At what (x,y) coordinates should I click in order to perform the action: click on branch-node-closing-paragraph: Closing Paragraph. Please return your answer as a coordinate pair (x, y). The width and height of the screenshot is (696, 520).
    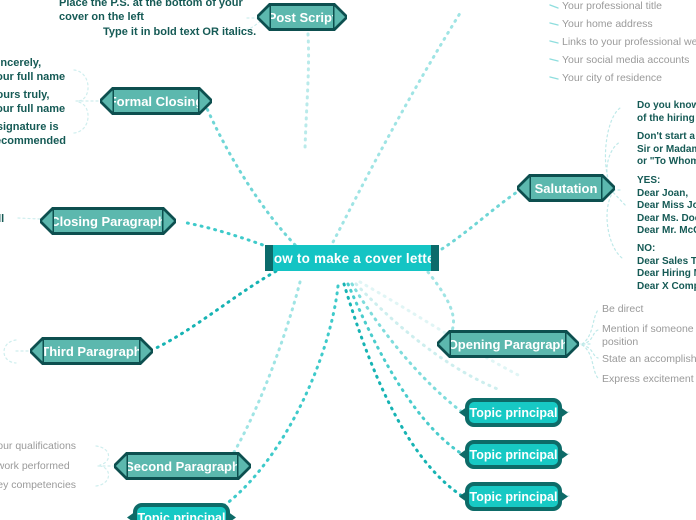
    Looking at the image, I should click on (108, 221).